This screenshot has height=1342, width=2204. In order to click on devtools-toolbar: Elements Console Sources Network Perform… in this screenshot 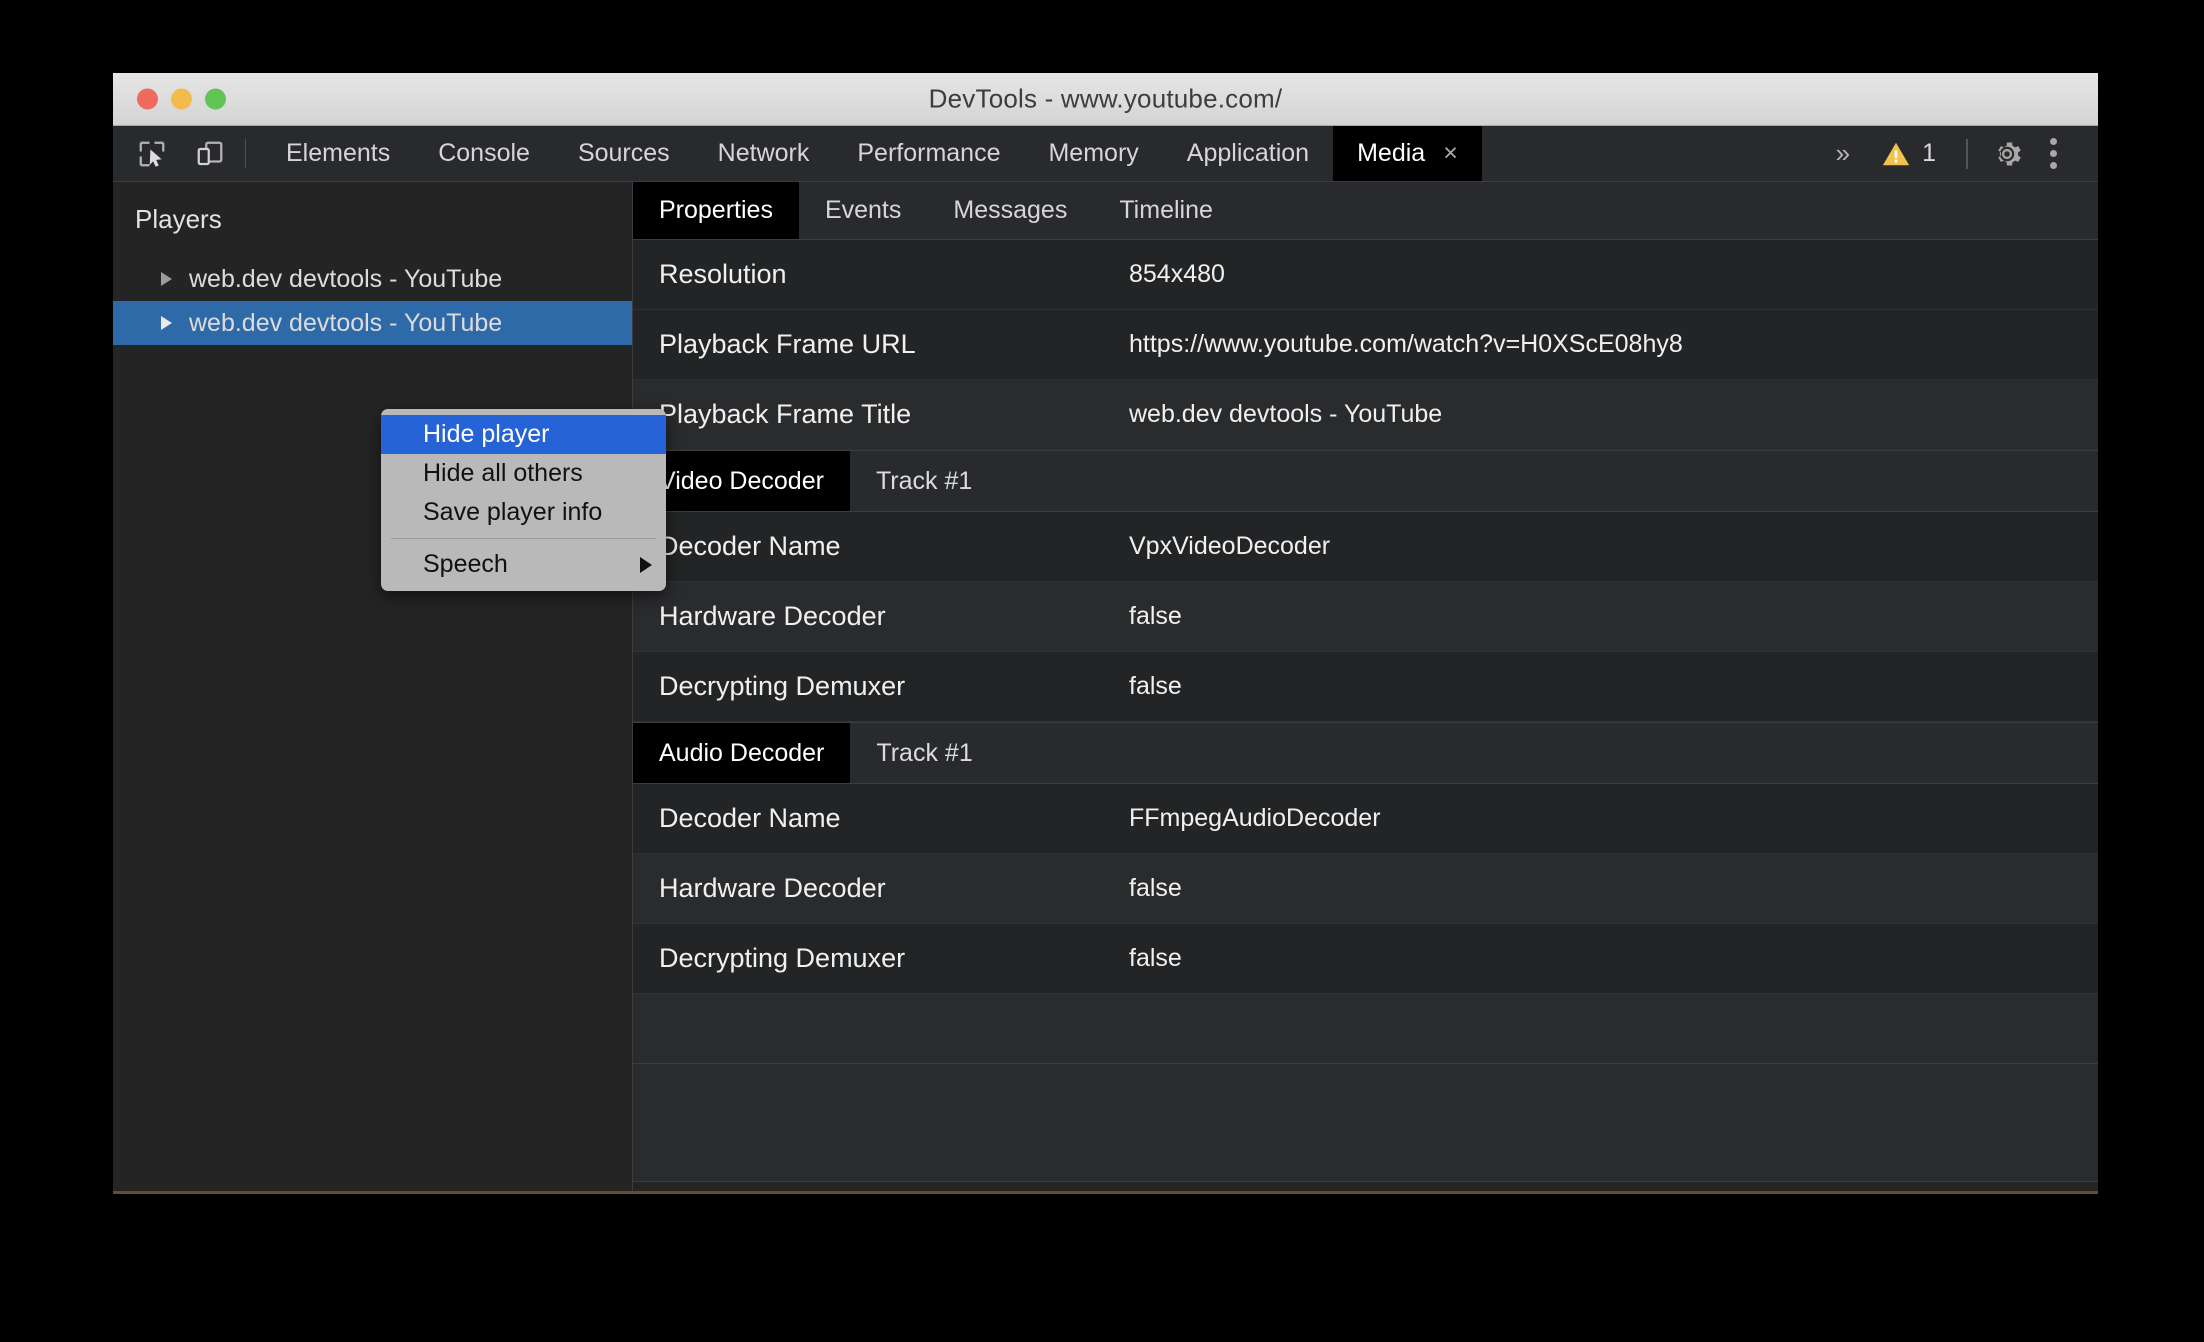, I will do `click(1105, 154)`.